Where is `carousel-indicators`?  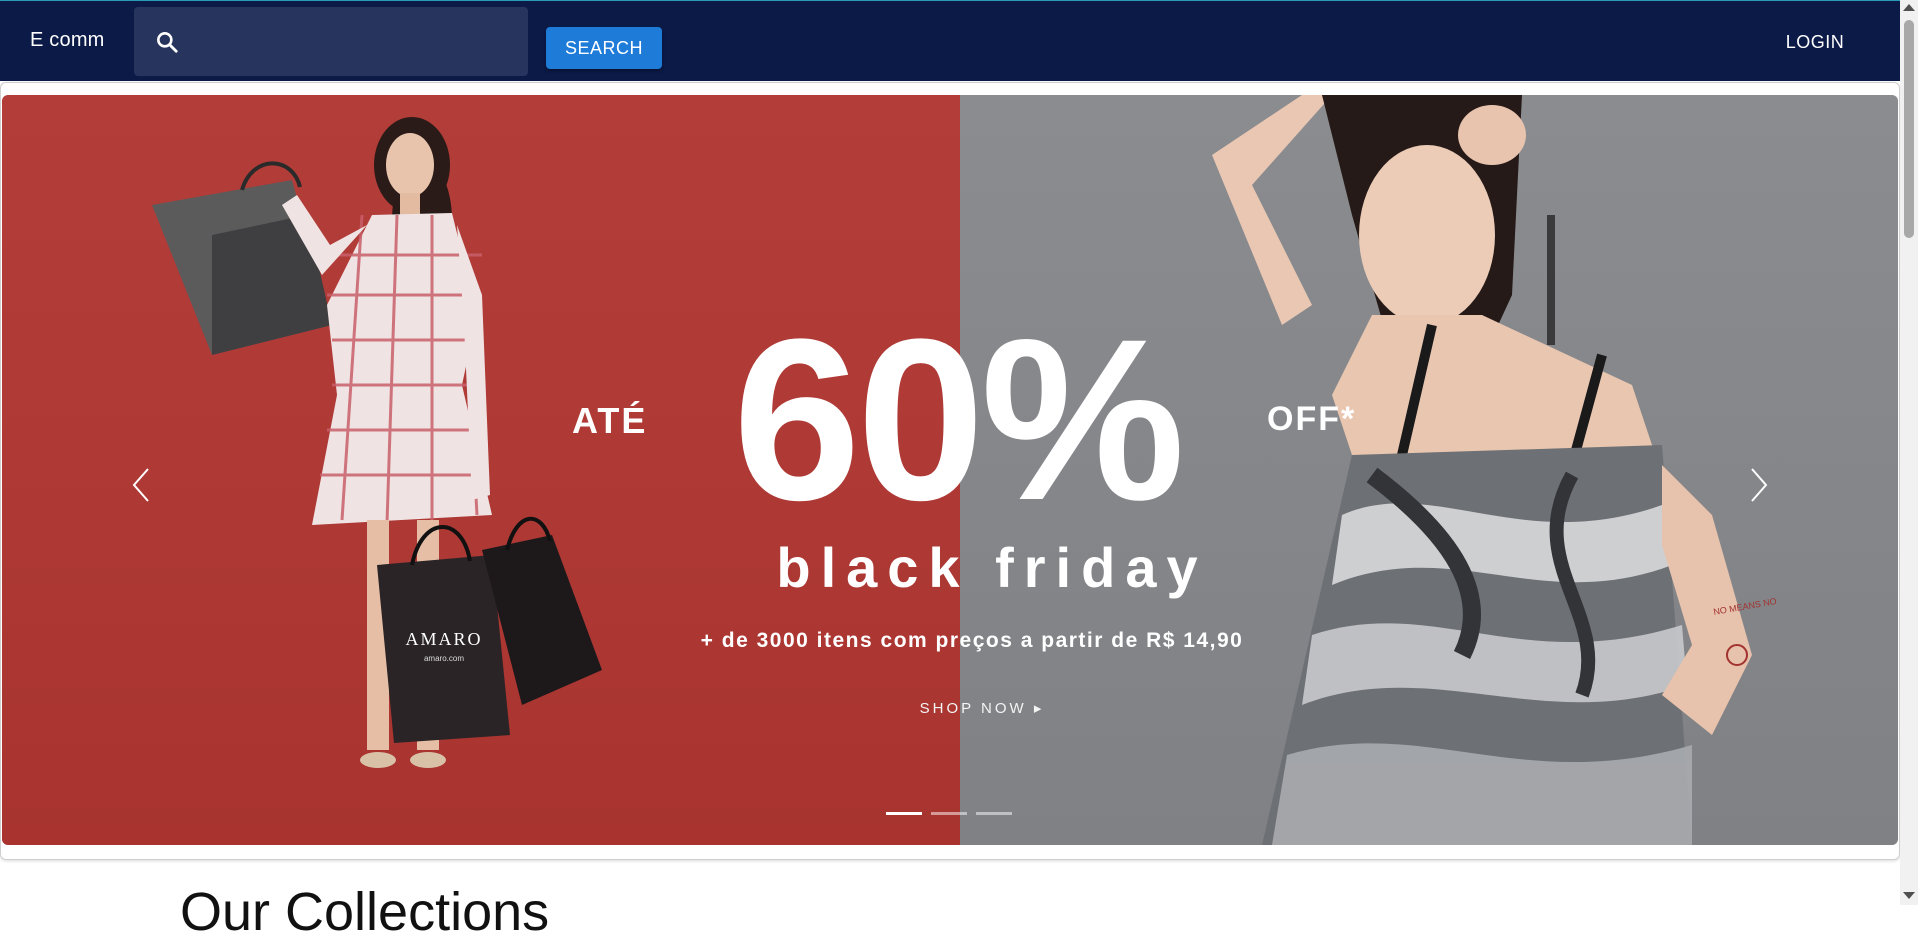 carousel-indicators is located at coordinates (951, 814).